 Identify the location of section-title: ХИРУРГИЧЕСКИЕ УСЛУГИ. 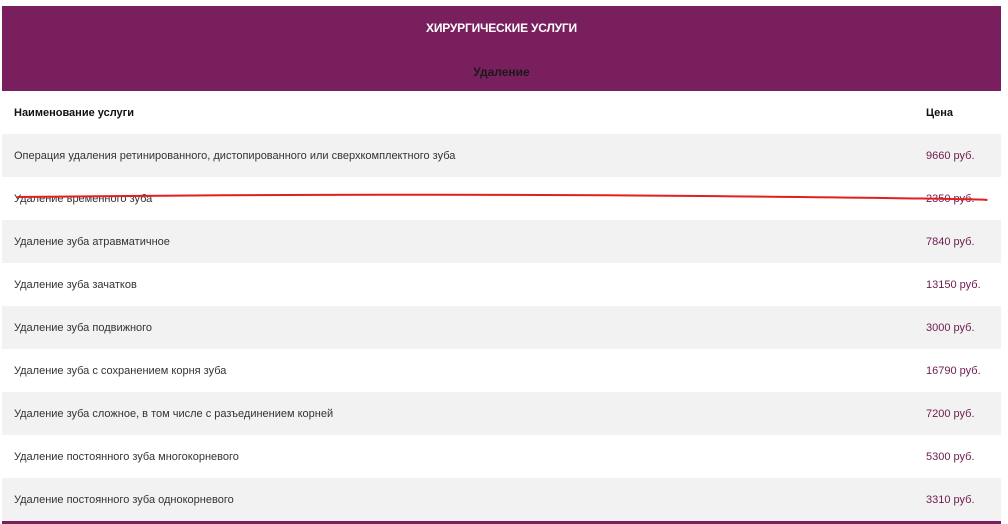
(501, 28).